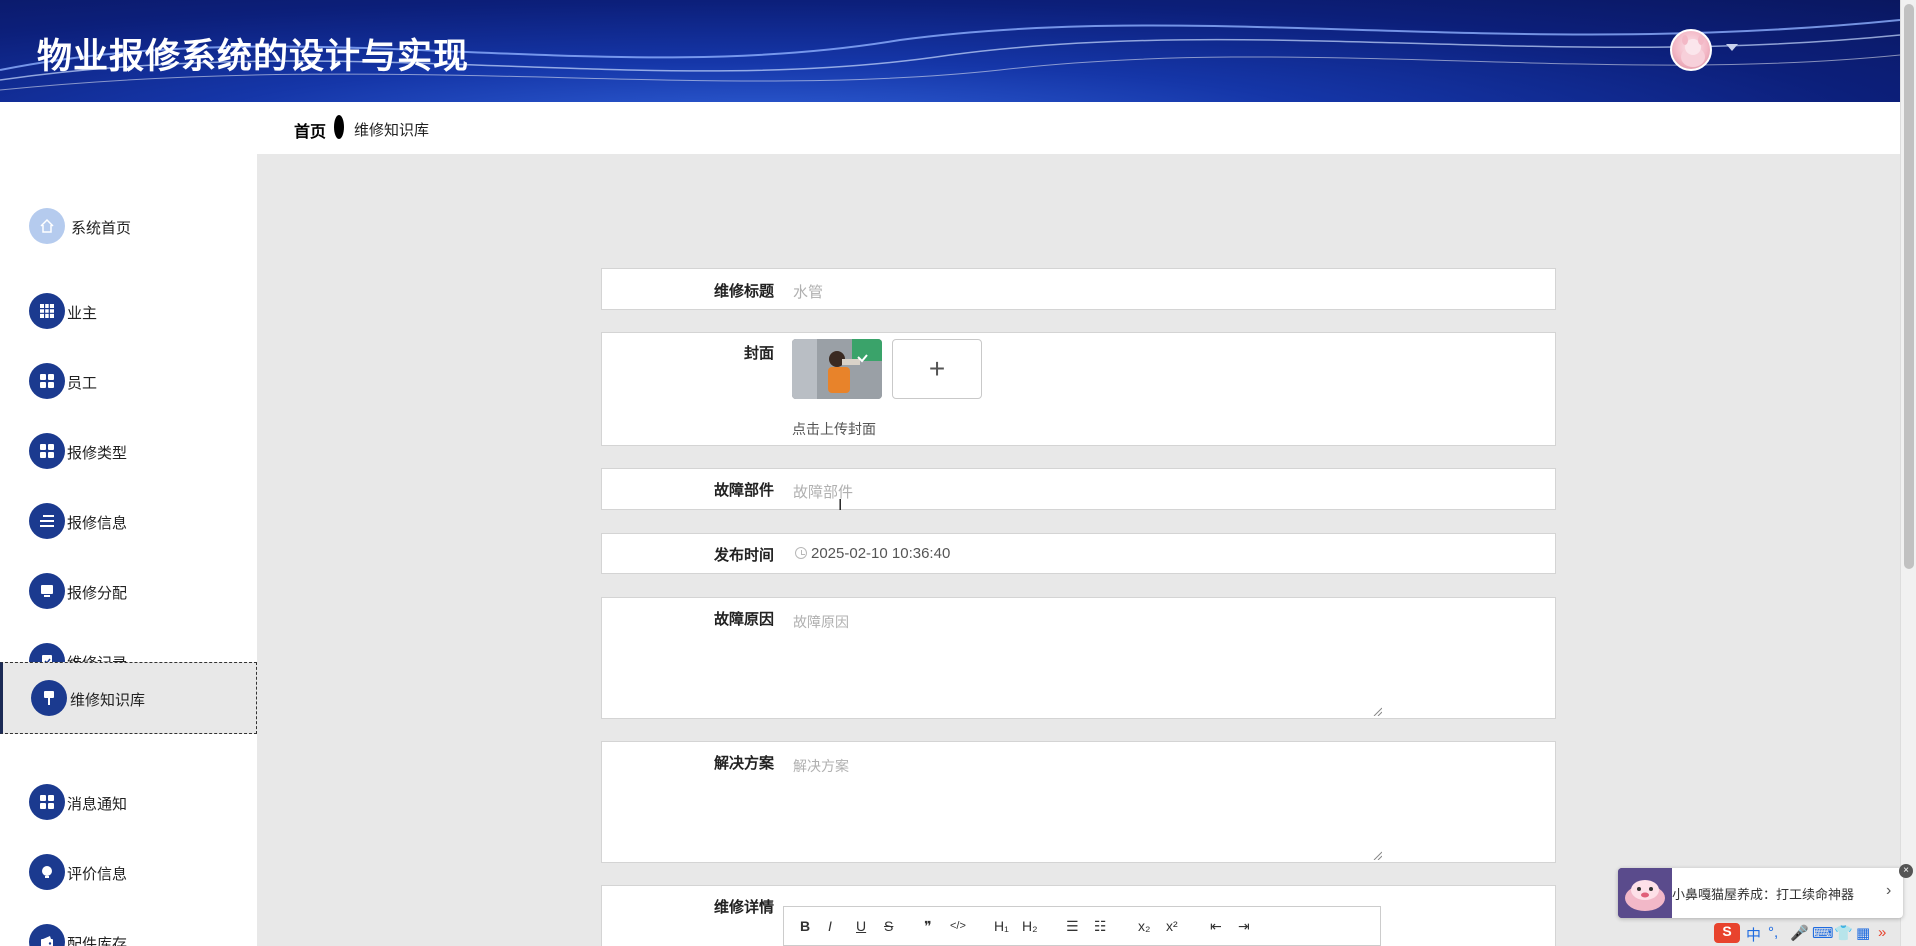  Describe the element at coordinates (1691, 50) in the screenshot. I see `user-avatar` at that location.